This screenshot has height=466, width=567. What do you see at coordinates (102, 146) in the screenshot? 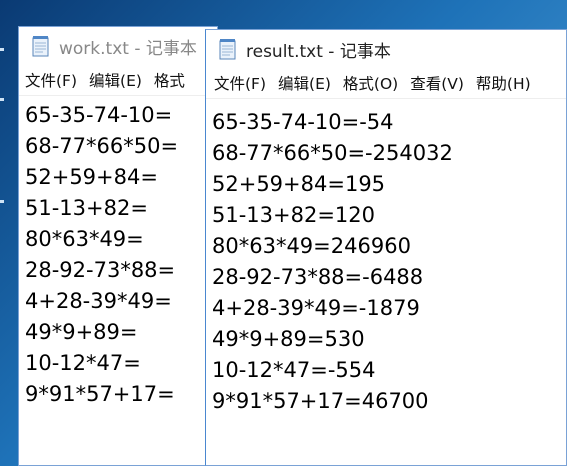
I see `text-line: 68-77*66*50=` at bounding box center [102, 146].